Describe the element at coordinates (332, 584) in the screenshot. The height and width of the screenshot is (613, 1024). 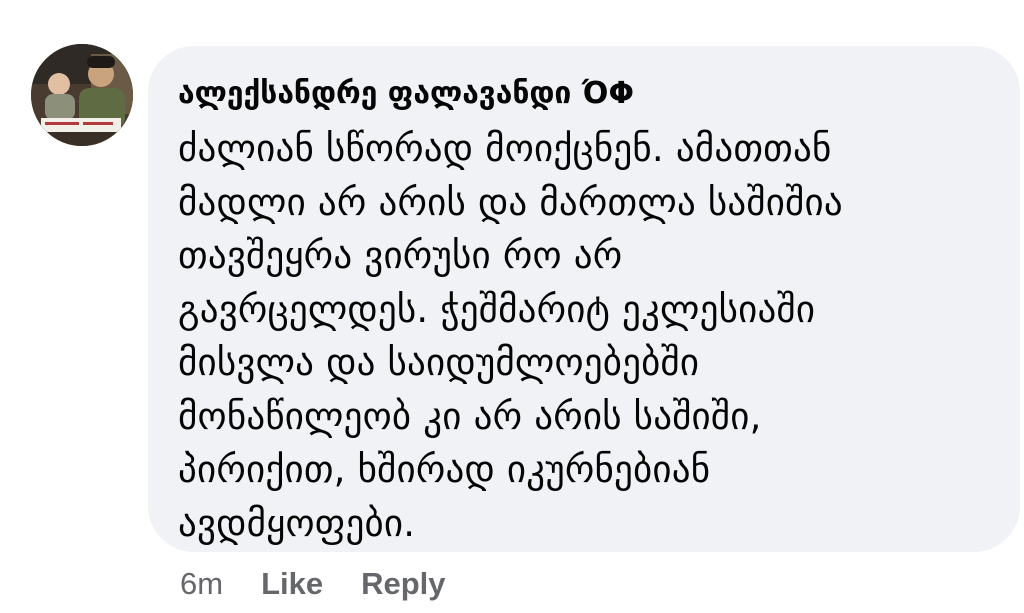
I see `comment-actions: 6m Like Reply` at that location.